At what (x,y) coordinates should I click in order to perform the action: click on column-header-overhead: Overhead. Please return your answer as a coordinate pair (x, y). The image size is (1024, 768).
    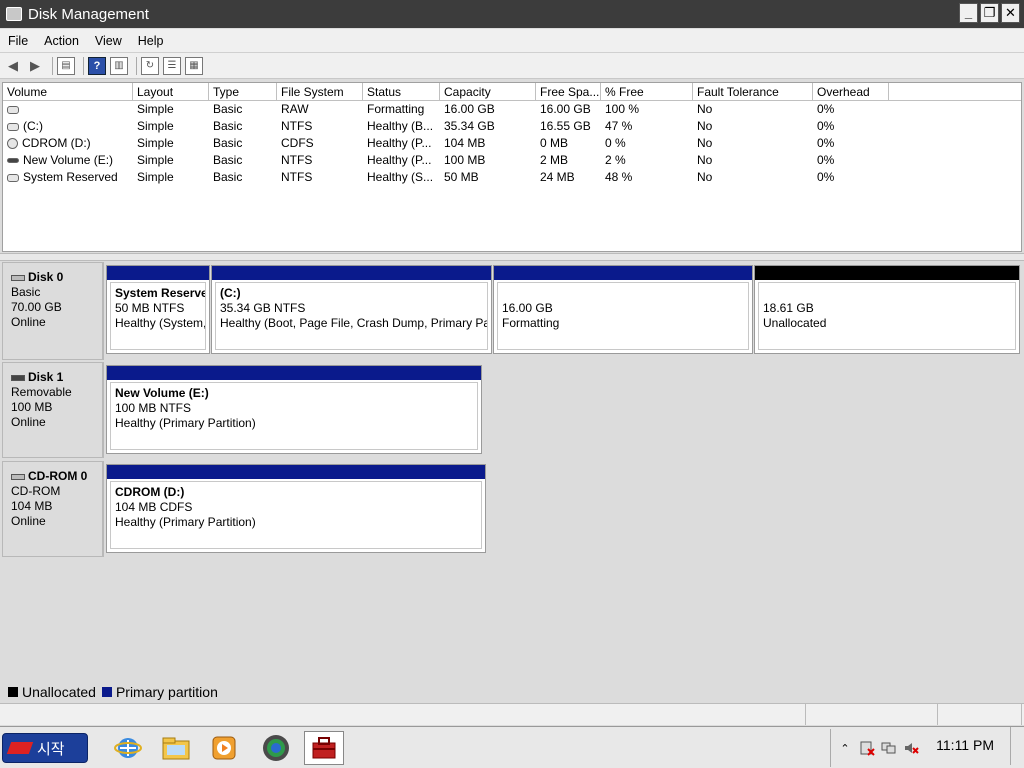
    Looking at the image, I should click on (851, 91).